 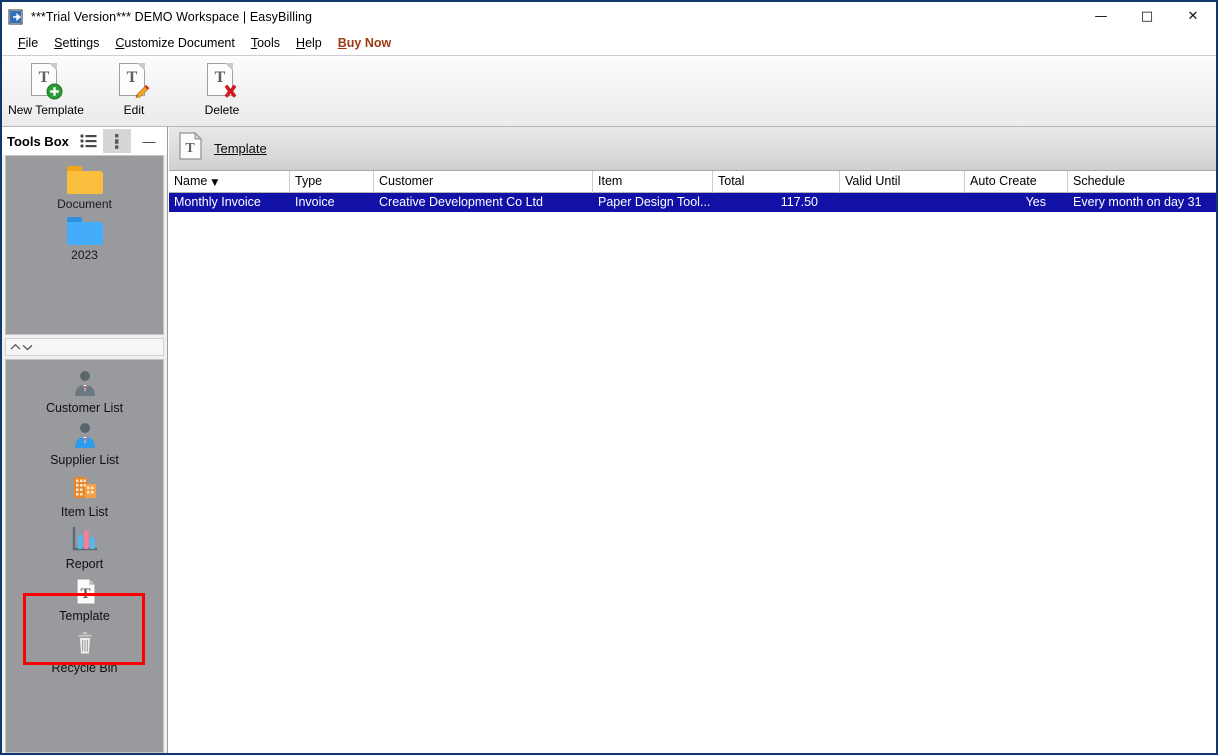 What do you see at coordinates (85, 383) in the screenshot?
I see `customer-person-icon` at bounding box center [85, 383].